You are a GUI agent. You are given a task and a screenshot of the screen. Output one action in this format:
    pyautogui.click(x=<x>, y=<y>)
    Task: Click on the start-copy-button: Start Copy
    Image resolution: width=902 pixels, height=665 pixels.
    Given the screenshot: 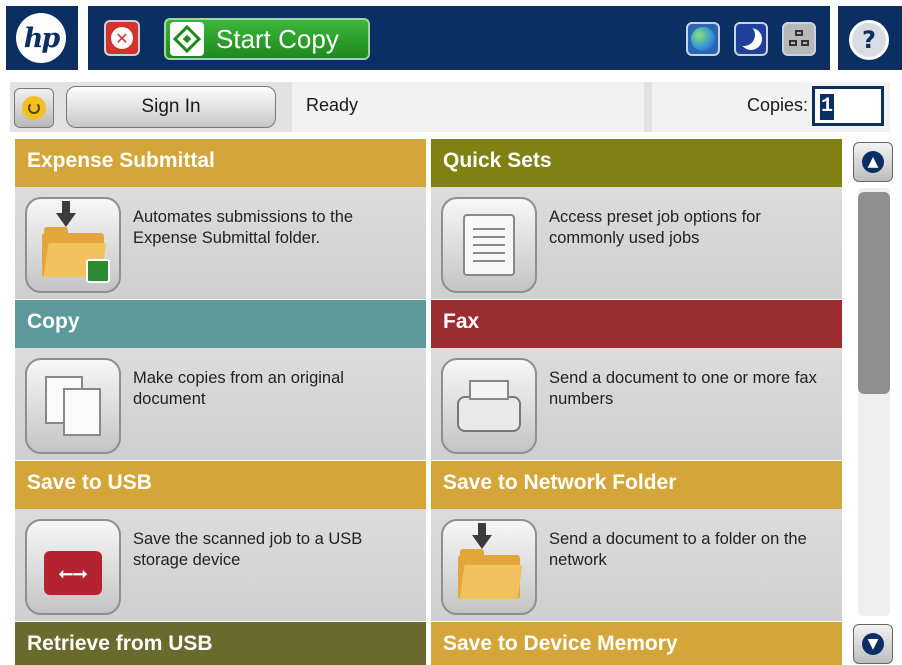 What is the action you would take?
    pyautogui.click(x=267, y=39)
    